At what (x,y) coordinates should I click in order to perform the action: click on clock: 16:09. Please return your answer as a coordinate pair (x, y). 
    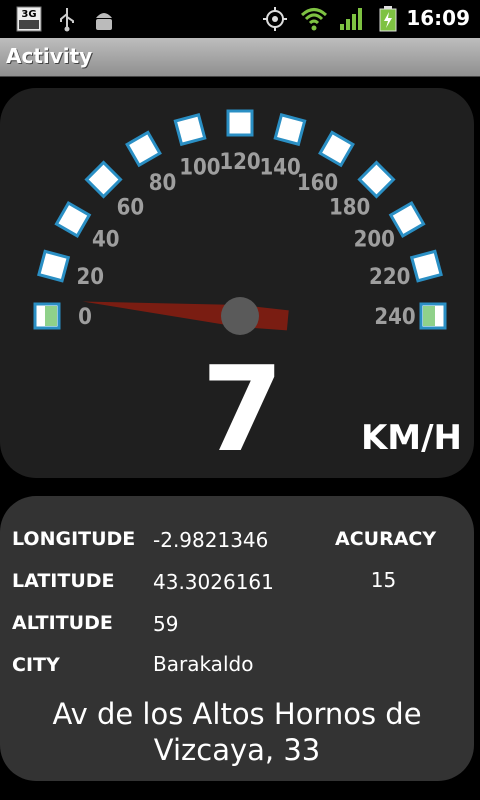
    Looking at the image, I should click on (438, 18).